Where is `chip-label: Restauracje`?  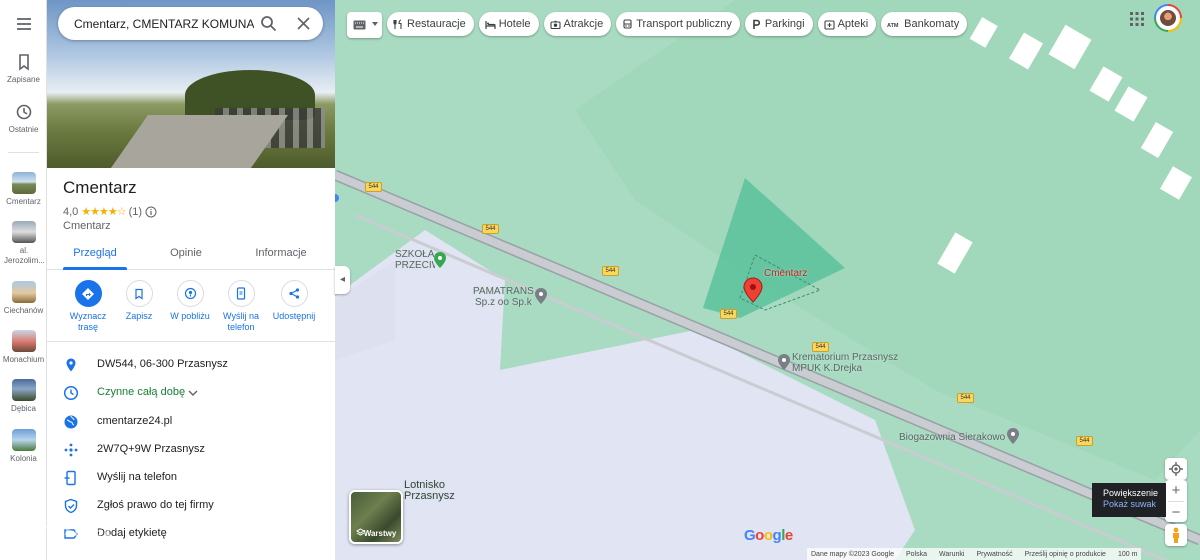
chip-label: Restauracje is located at coordinates (436, 24).